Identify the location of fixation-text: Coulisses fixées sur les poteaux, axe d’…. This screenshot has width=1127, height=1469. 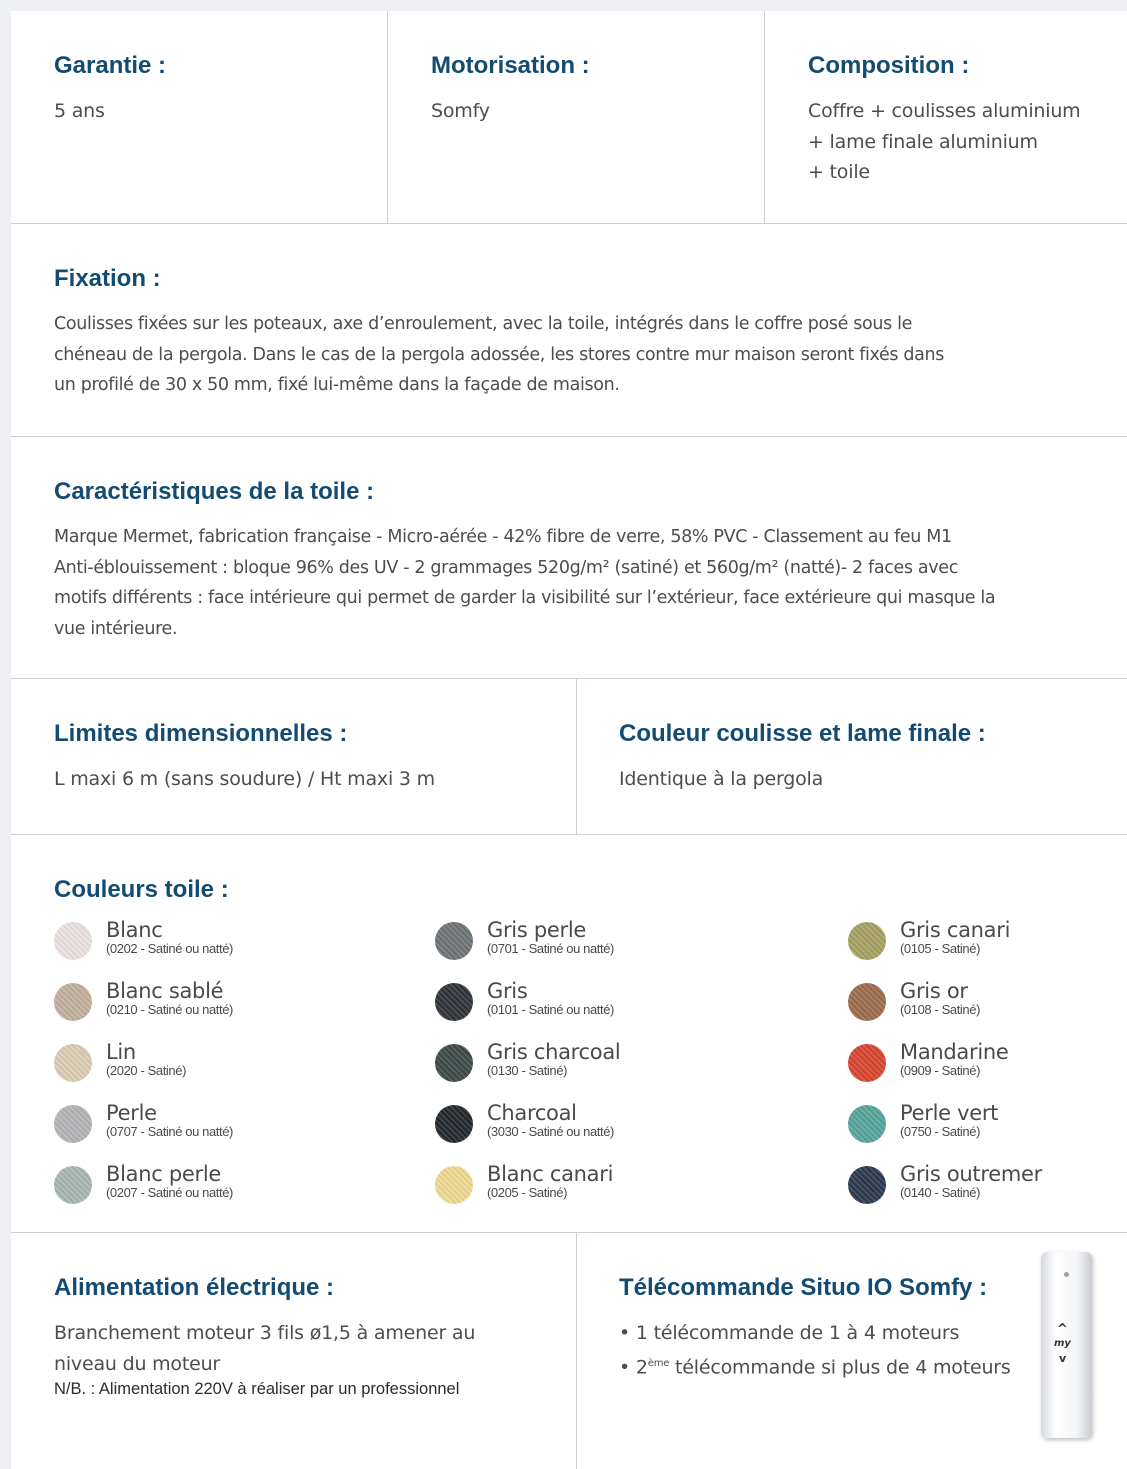
(499, 354).